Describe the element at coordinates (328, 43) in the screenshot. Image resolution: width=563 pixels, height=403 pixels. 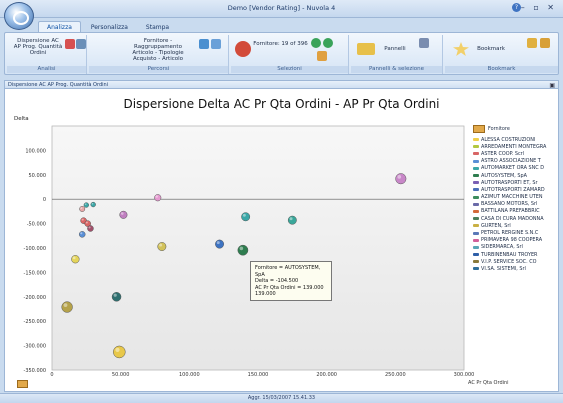
I see `forward-icon` at that location.